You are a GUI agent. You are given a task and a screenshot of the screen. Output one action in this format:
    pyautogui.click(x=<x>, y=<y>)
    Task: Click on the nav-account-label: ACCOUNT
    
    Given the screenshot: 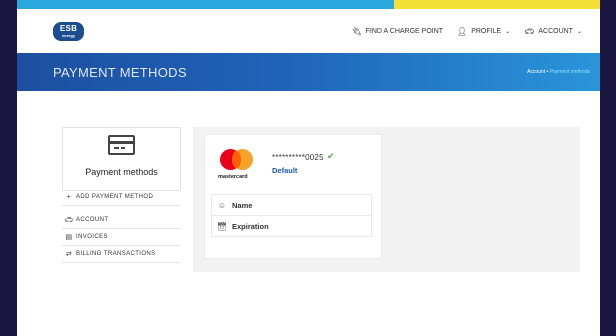 What is the action you would take?
    pyautogui.click(x=555, y=31)
    